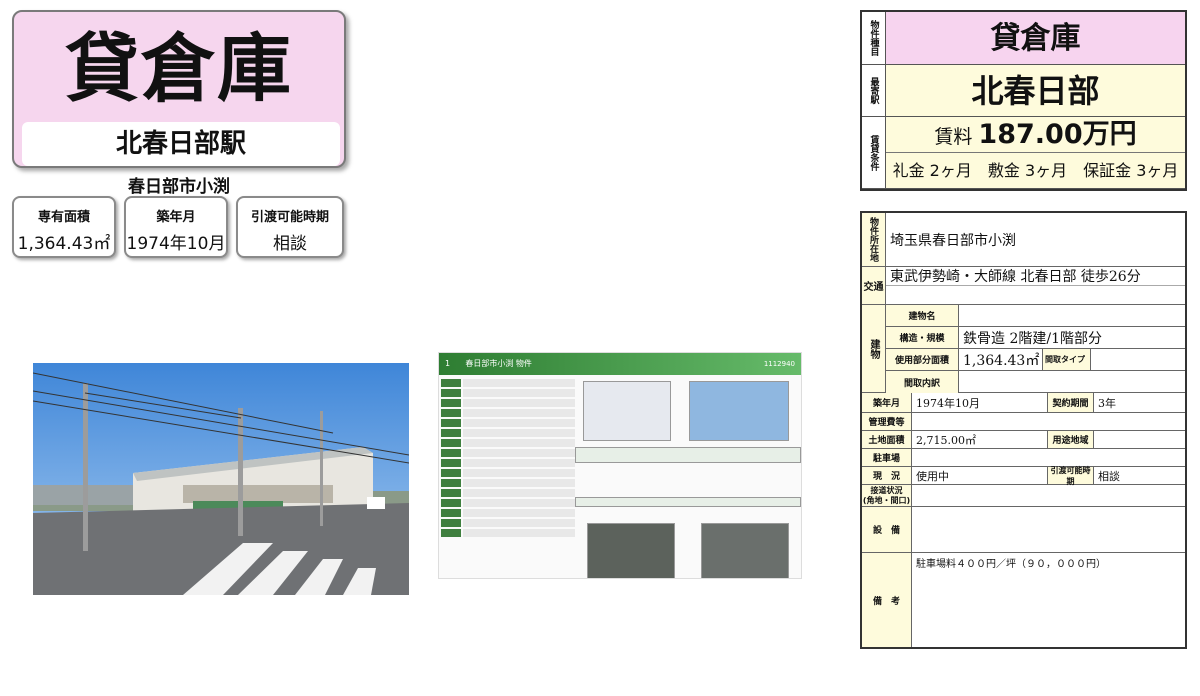 The width and height of the screenshot is (1200, 696). I want to click on contract-value: 3年, so click(1107, 403).